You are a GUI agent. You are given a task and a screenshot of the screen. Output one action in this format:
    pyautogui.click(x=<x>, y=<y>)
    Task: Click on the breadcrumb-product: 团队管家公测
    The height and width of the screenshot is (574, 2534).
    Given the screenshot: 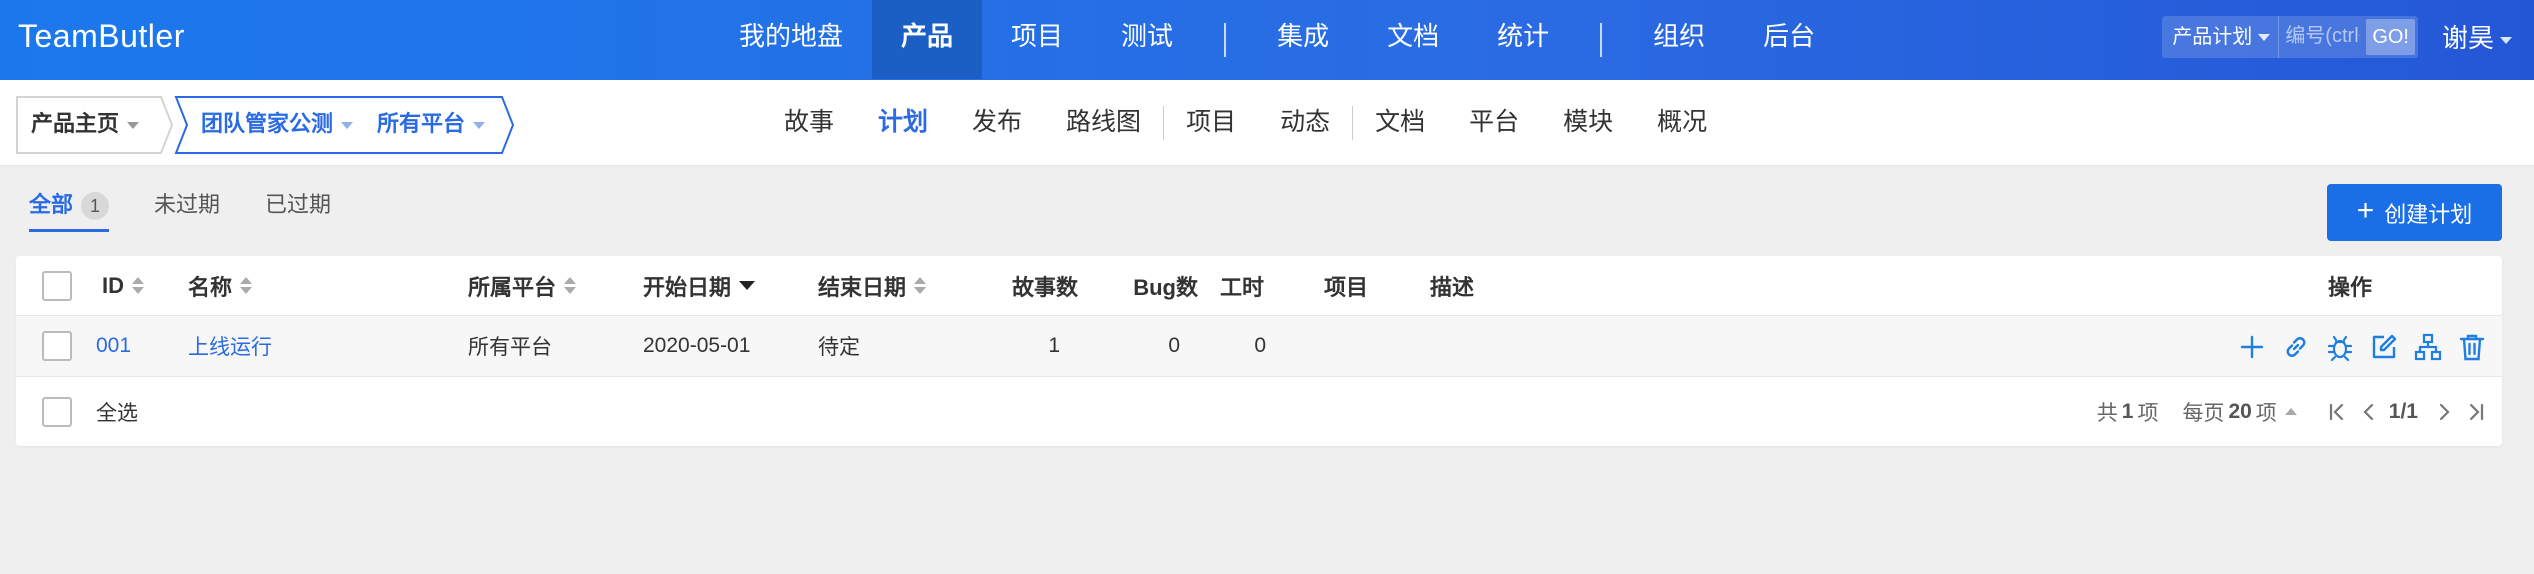 What is the action you would take?
    pyautogui.click(x=277, y=125)
    